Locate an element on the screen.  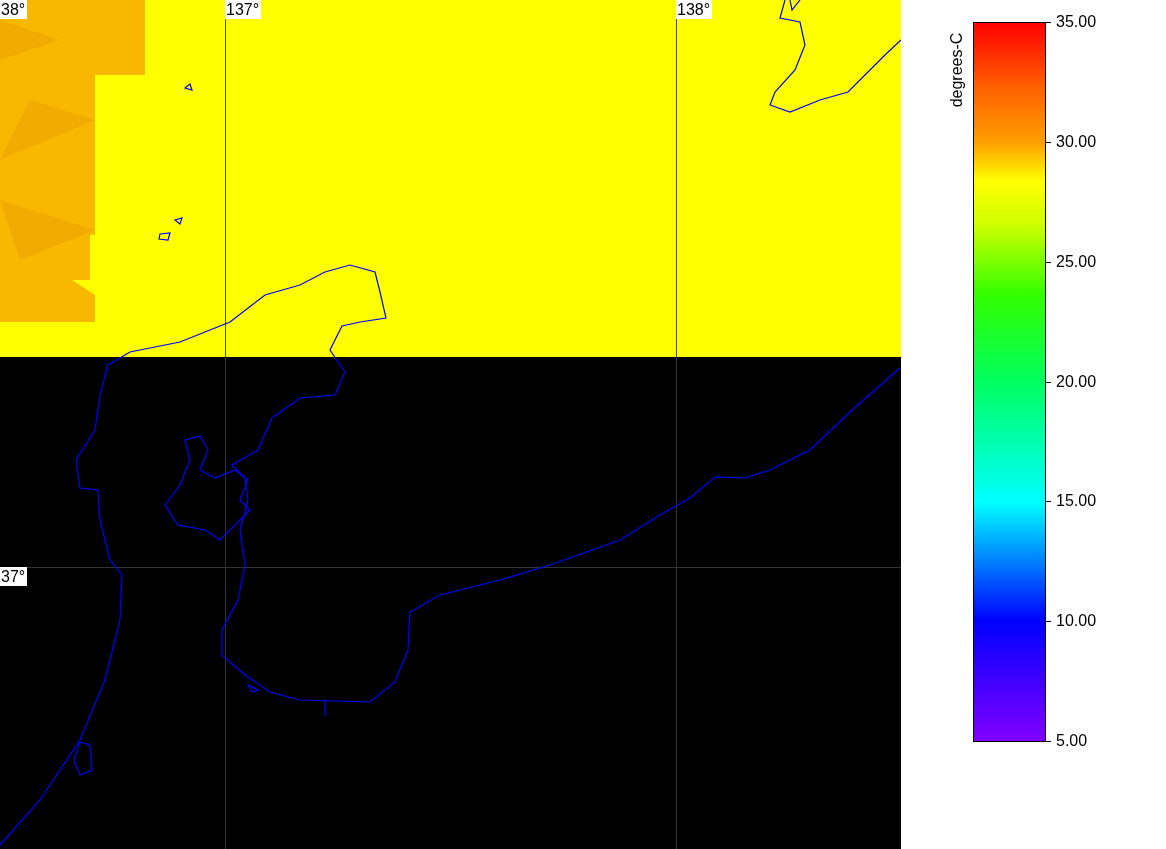
latitude-label: 38° is located at coordinates (14, 9).